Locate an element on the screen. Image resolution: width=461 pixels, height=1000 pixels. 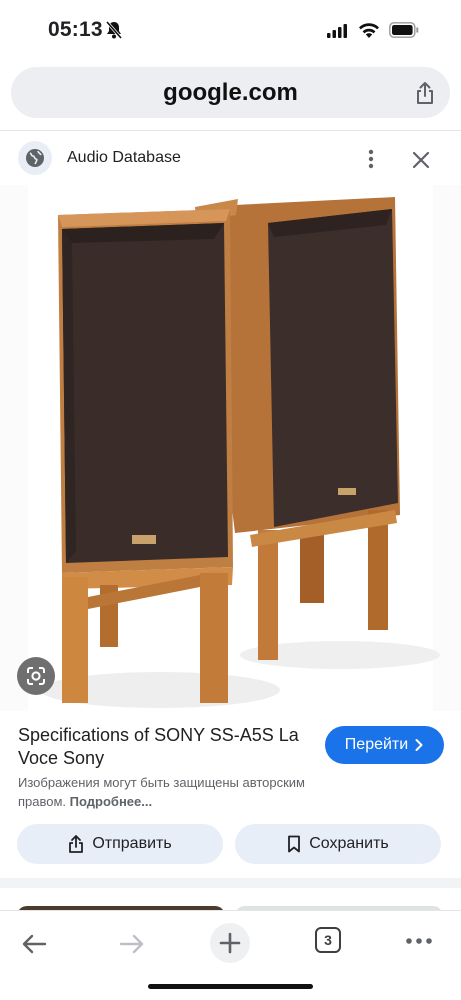
go-button-label: Перейти is located at coordinates (376, 744).